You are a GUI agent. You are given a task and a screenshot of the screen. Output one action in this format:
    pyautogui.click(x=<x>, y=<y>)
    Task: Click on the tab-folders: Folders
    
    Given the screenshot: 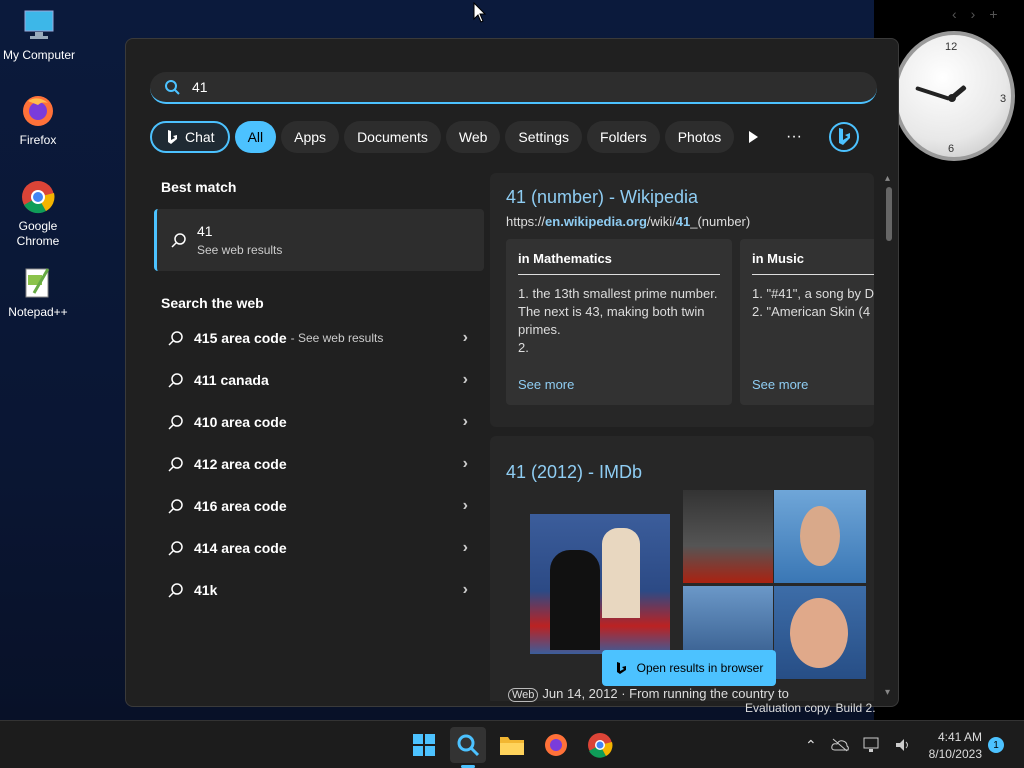 What is the action you would take?
    pyautogui.click(x=623, y=137)
    